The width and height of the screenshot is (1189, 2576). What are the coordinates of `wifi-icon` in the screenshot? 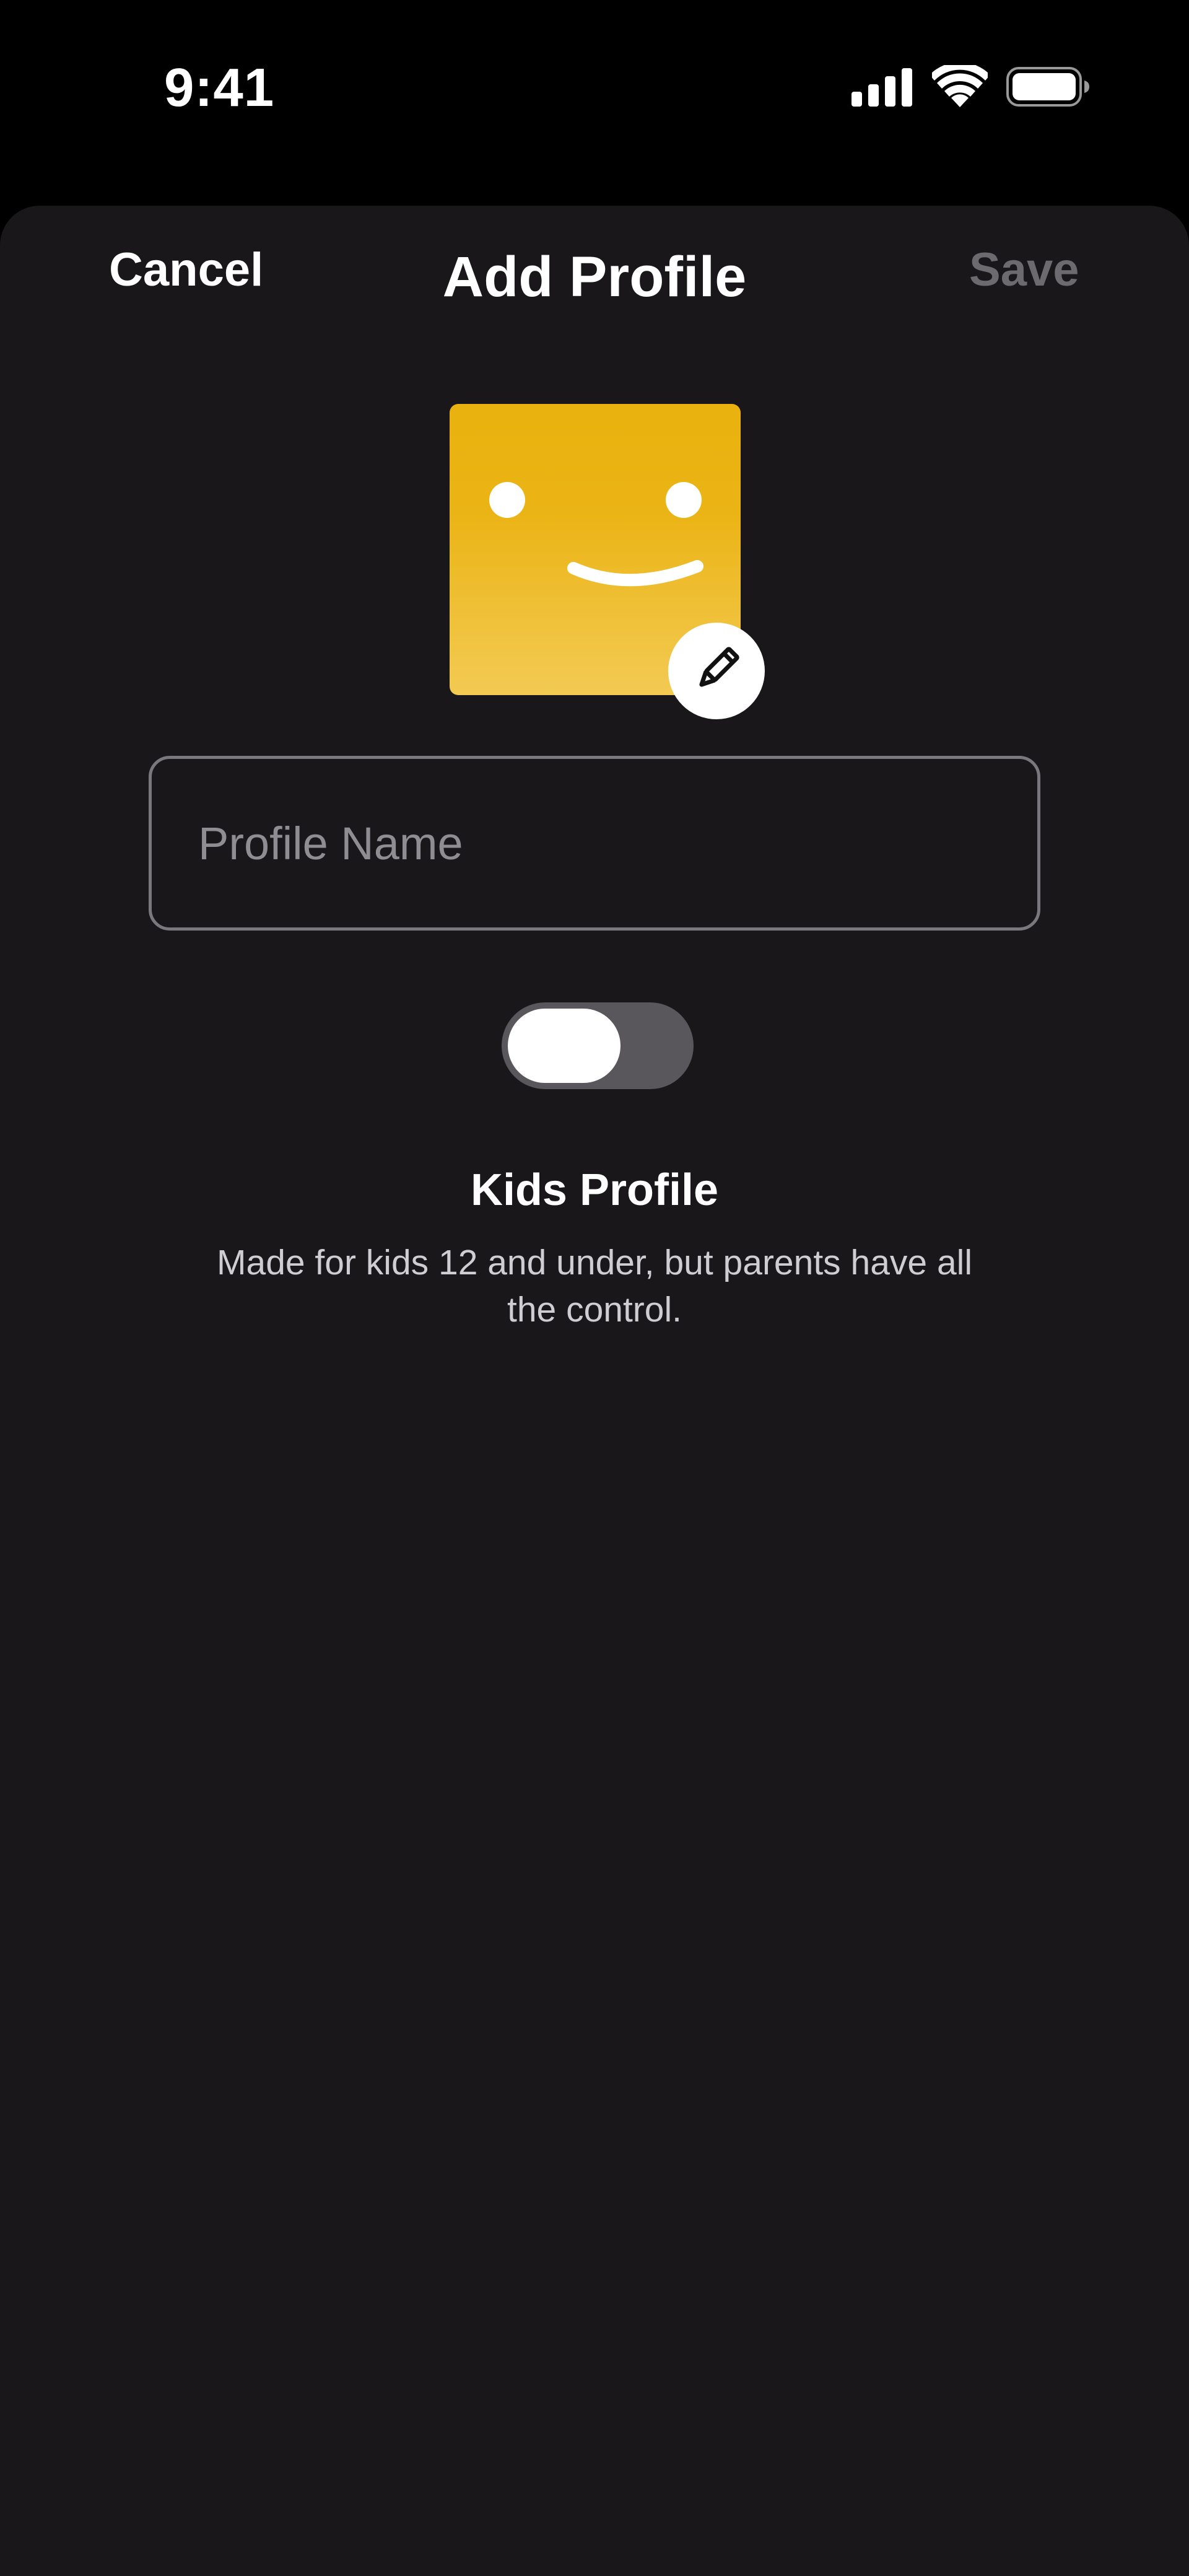 It's located at (960, 86).